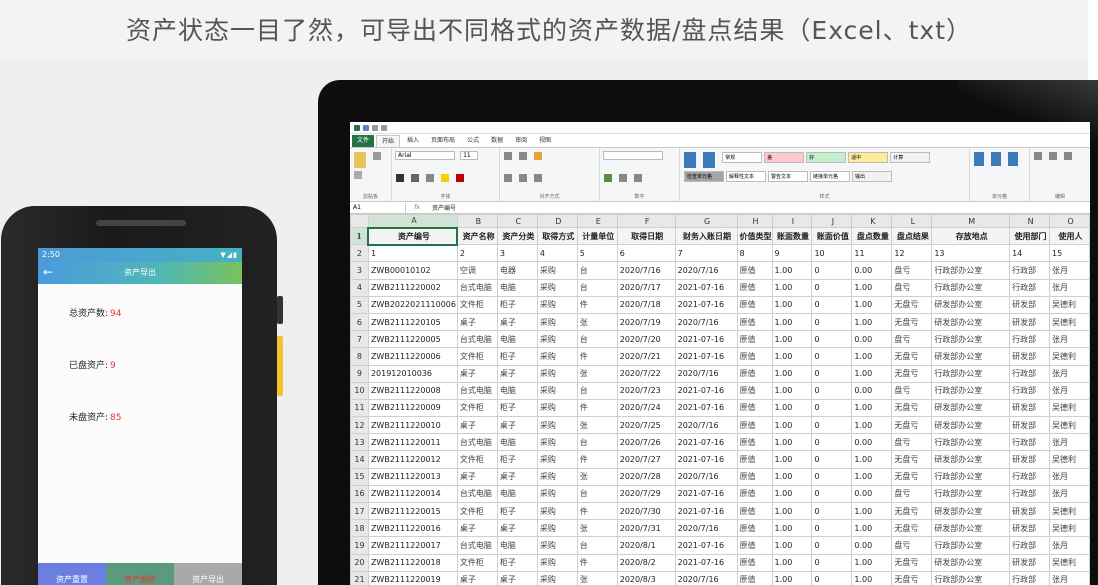  I want to click on row-header: 1, so click(359, 236).